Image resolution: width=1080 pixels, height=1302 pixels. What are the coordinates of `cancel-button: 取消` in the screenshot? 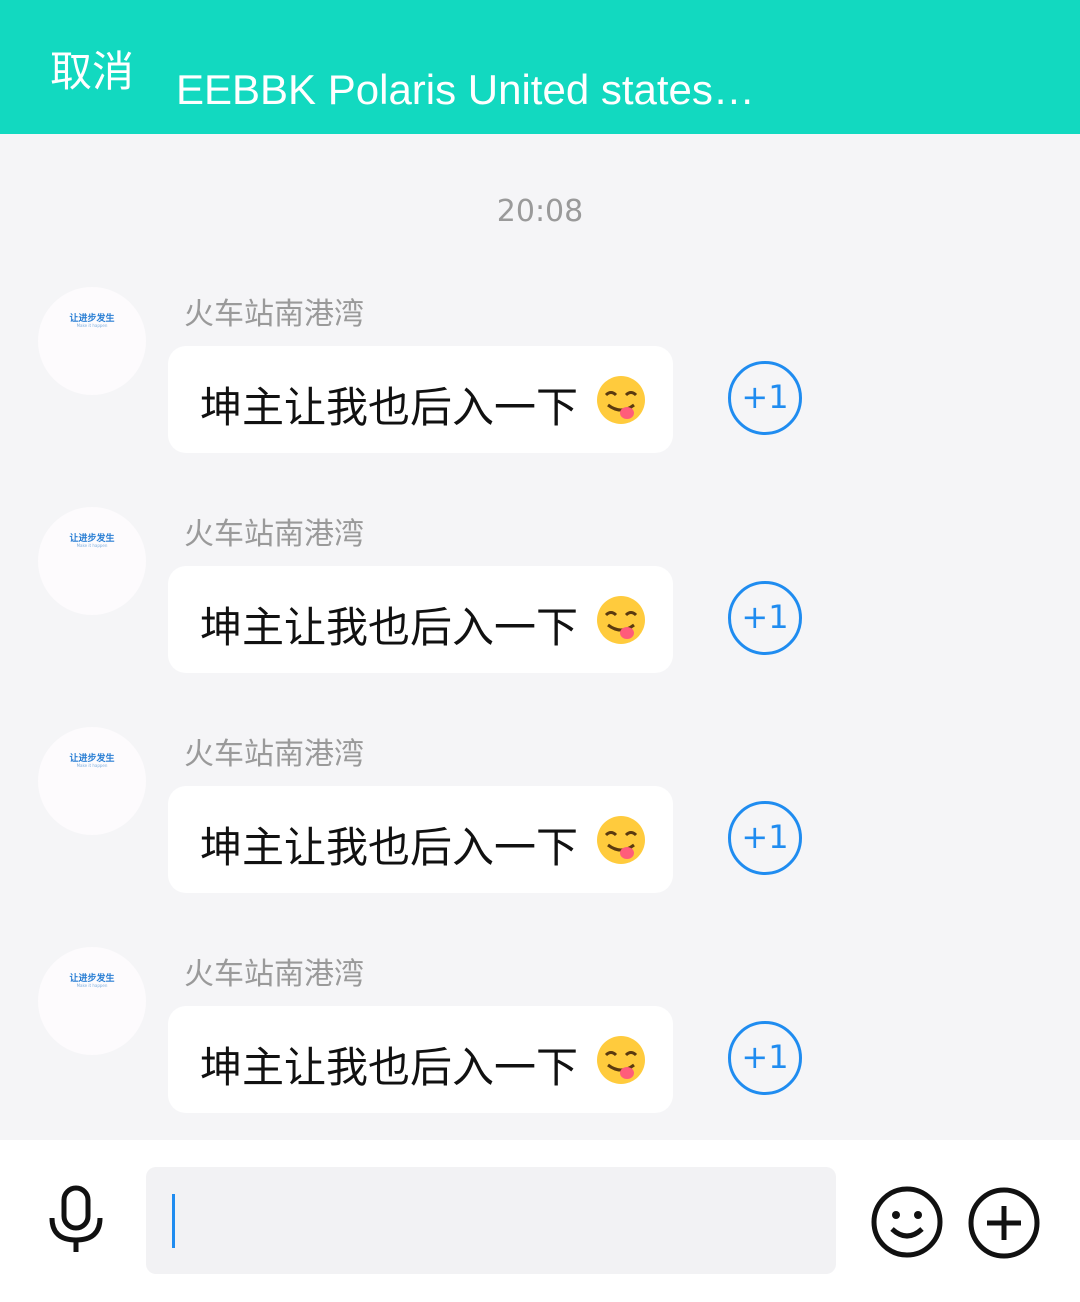 It's located at (92, 68).